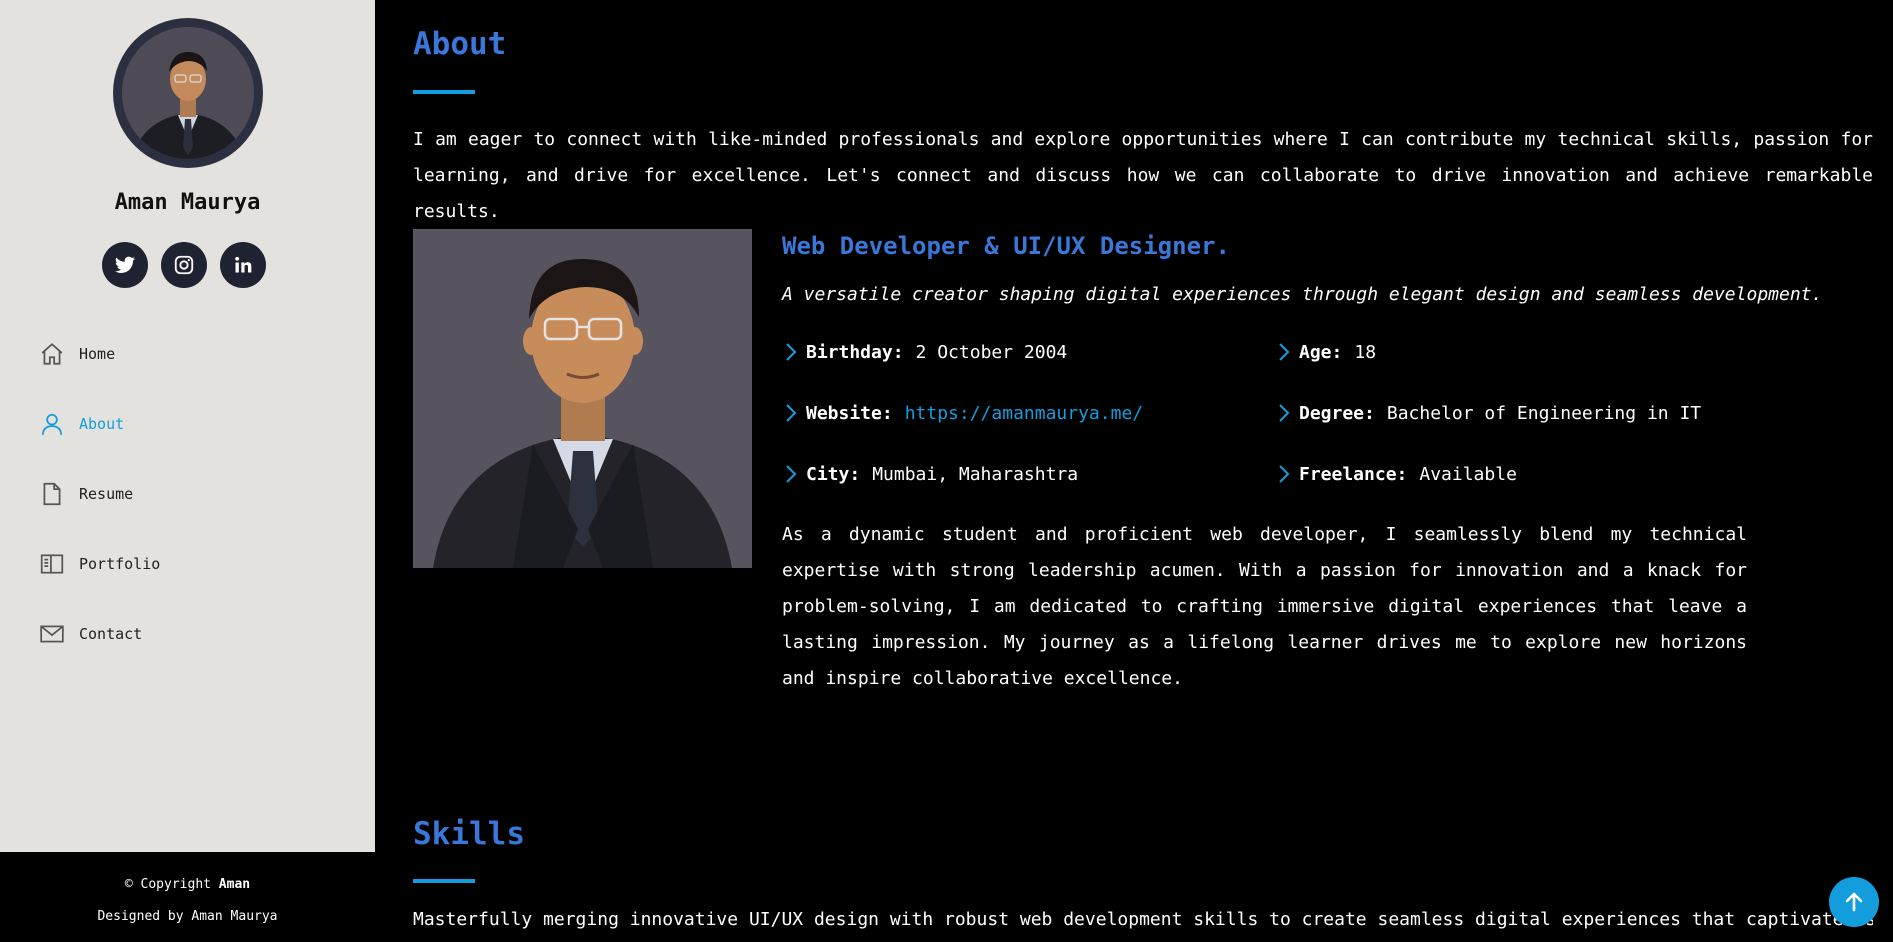 The image size is (1893, 942). What do you see at coordinates (52, 634) in the screenshot?
I see `envelope-icon` at bounding box center [52, 634].